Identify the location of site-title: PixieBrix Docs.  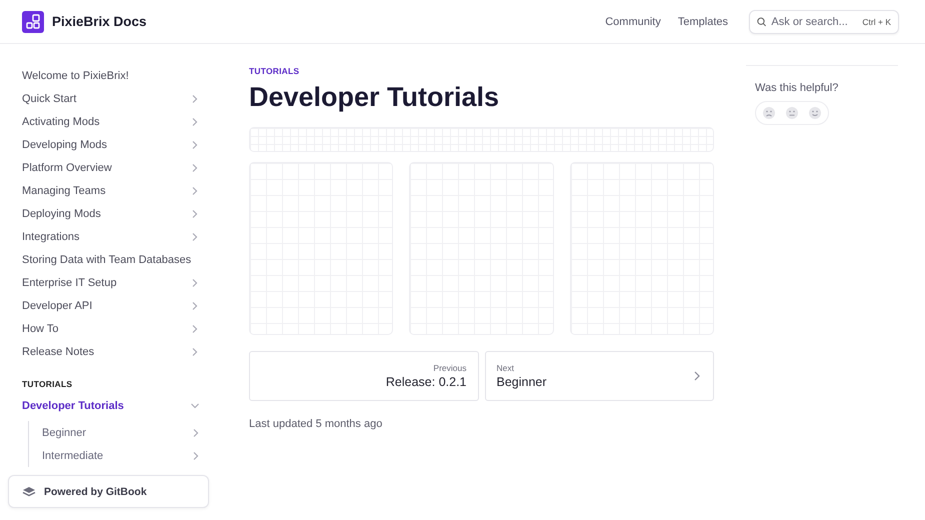
(99, 21).